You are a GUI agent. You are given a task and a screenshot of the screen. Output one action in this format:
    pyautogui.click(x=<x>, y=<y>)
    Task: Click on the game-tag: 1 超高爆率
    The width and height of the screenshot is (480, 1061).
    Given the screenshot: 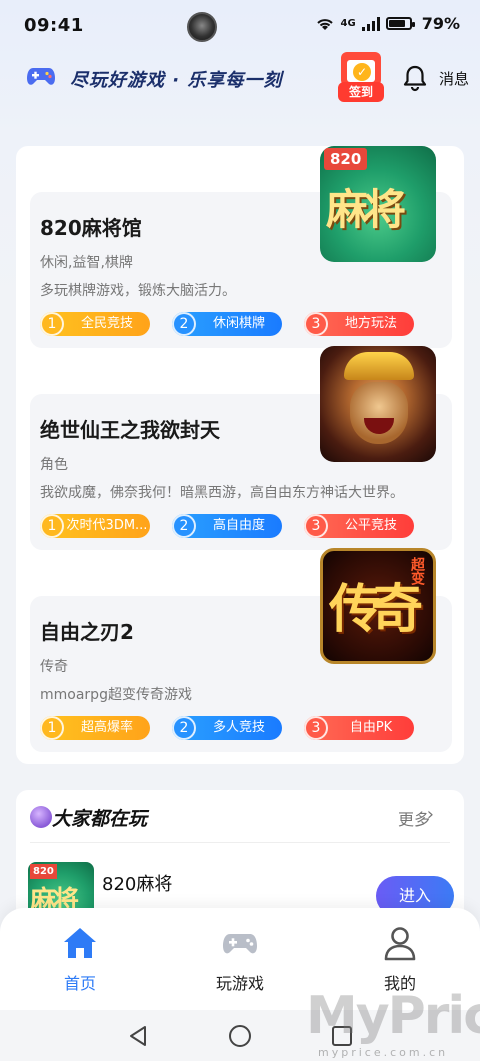 What is the action you would take?
    pyautogui.click(x=95, y=728)
    